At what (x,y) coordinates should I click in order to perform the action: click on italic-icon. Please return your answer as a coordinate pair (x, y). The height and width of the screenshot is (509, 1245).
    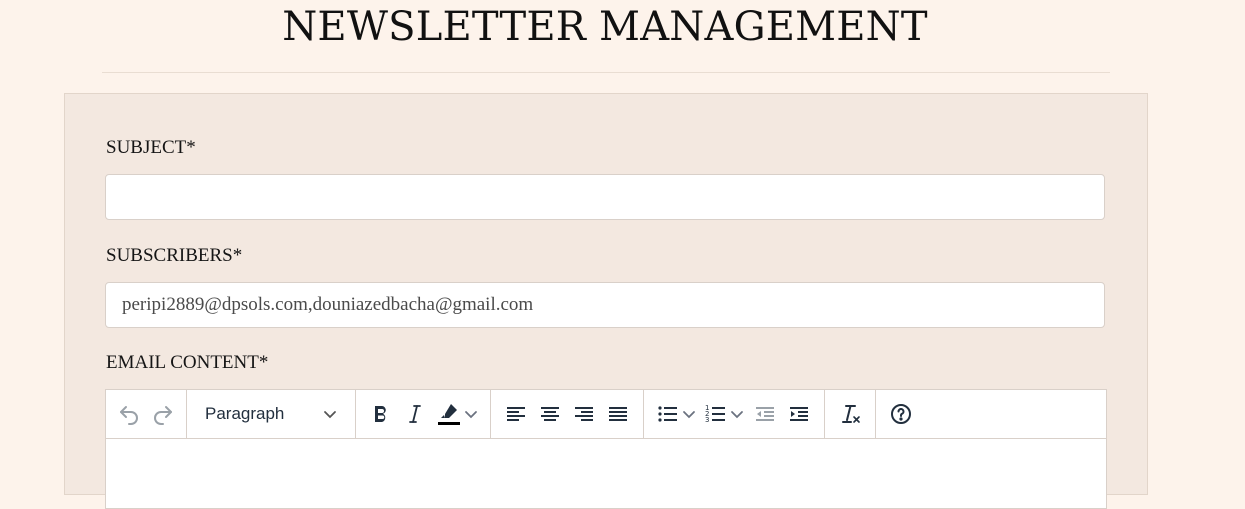
    Looking at the image, I should click on (415, 414).